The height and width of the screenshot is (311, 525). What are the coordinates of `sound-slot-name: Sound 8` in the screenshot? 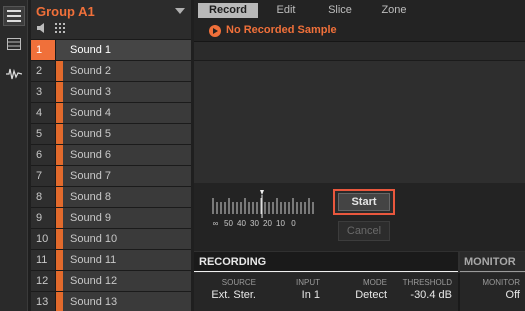 It's located at (127, 197).